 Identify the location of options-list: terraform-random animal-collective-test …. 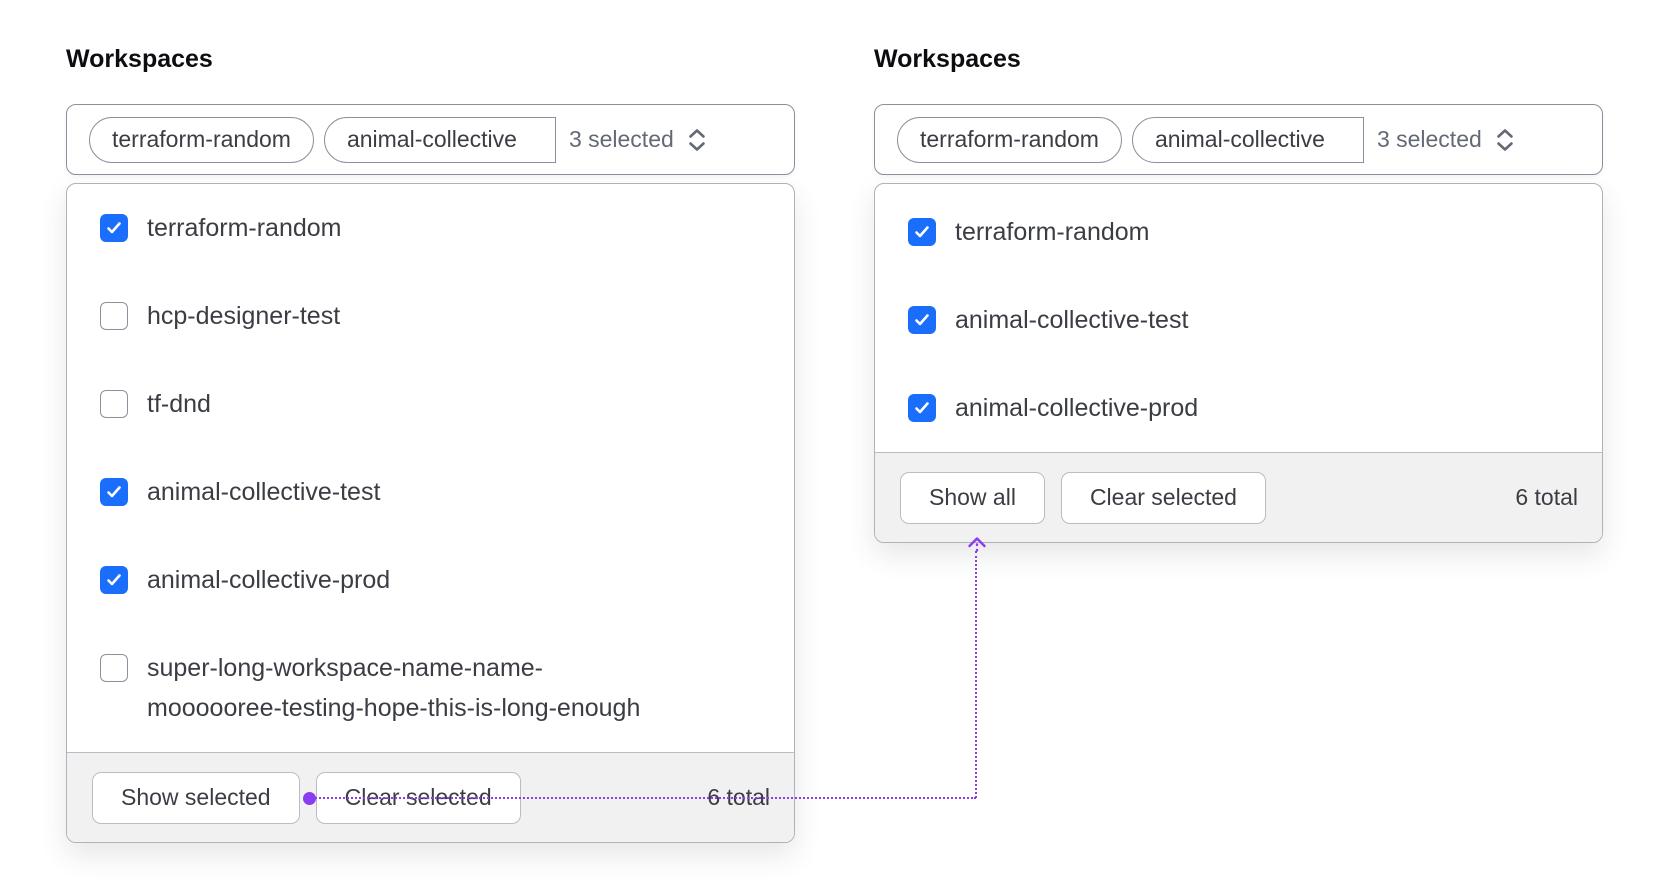
(1238, 318).